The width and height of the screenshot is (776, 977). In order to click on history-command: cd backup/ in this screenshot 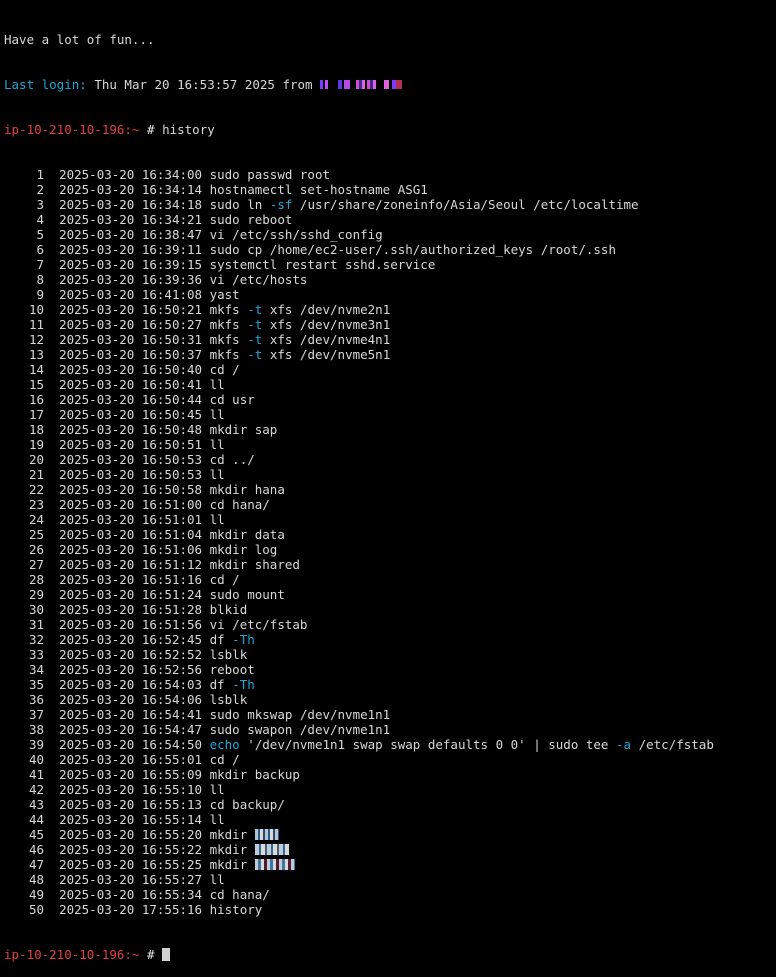, I will do `click(247, 804)`.